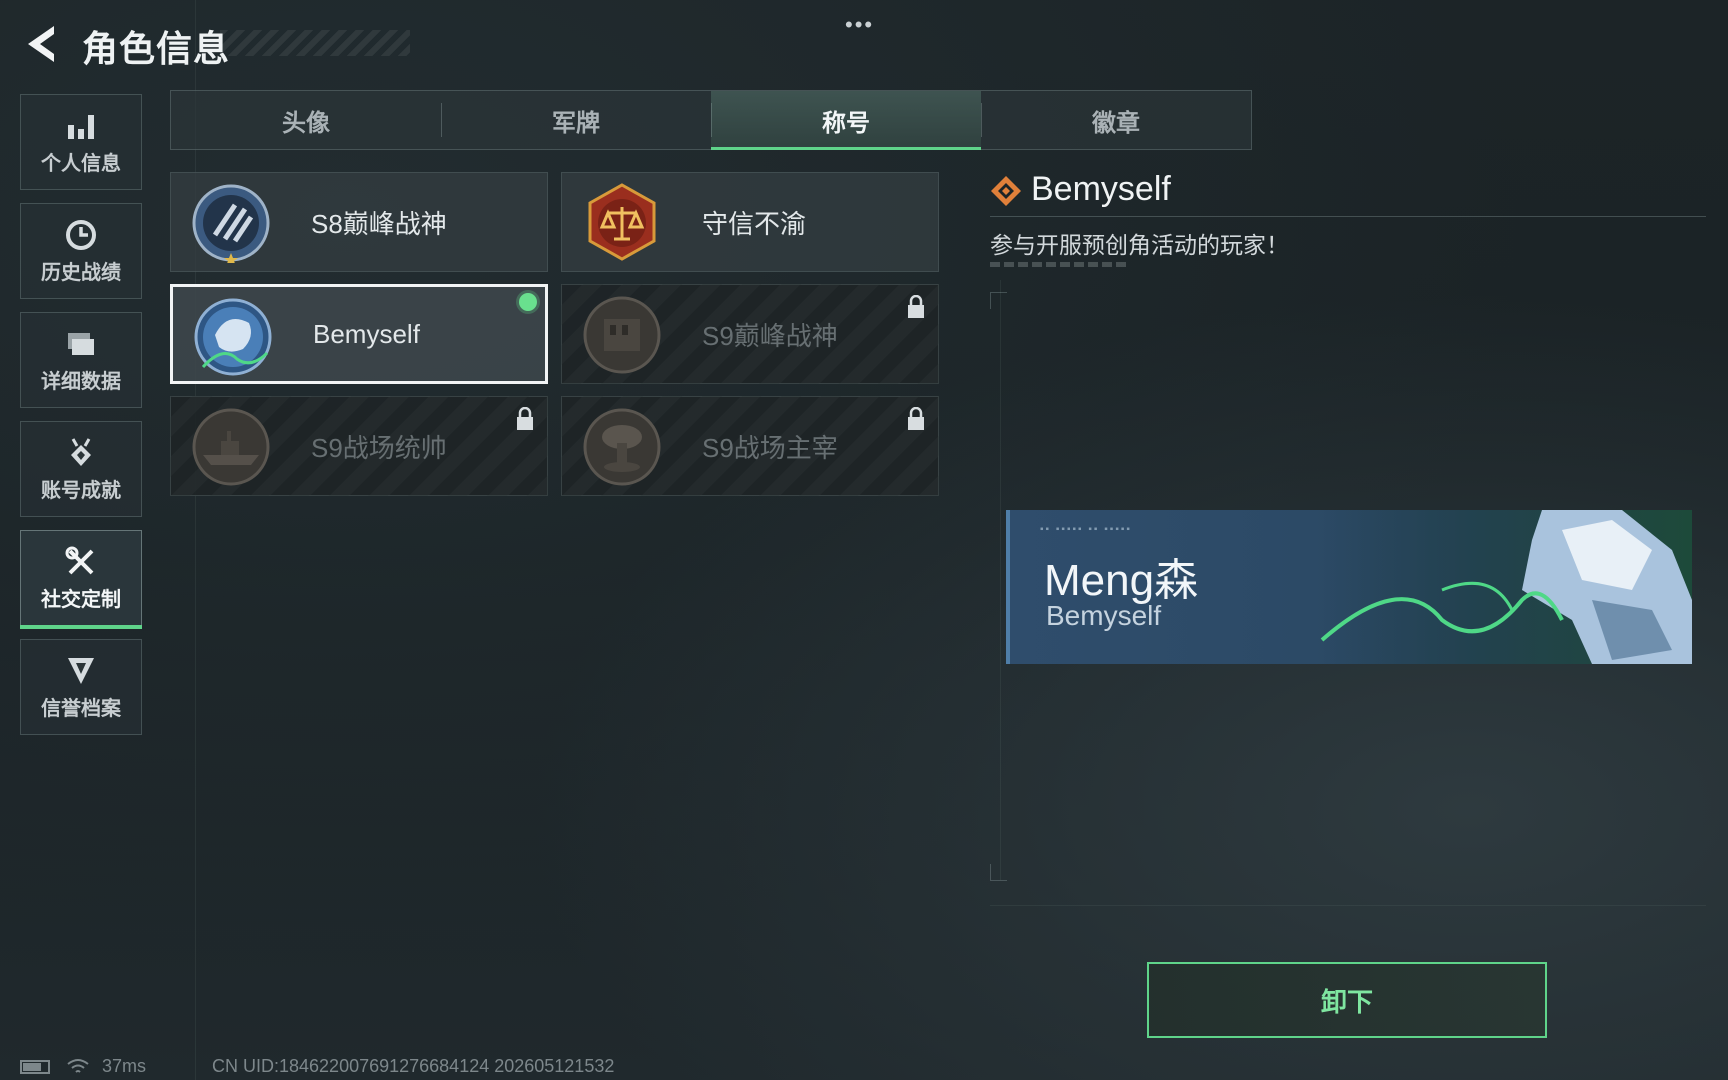 The height and width of the screenshot is (1080, 1728). Describe the element at coordinates (81, 579) in the screenshot. I see `sidebar-item-social-custom: 社交定制` at that location.